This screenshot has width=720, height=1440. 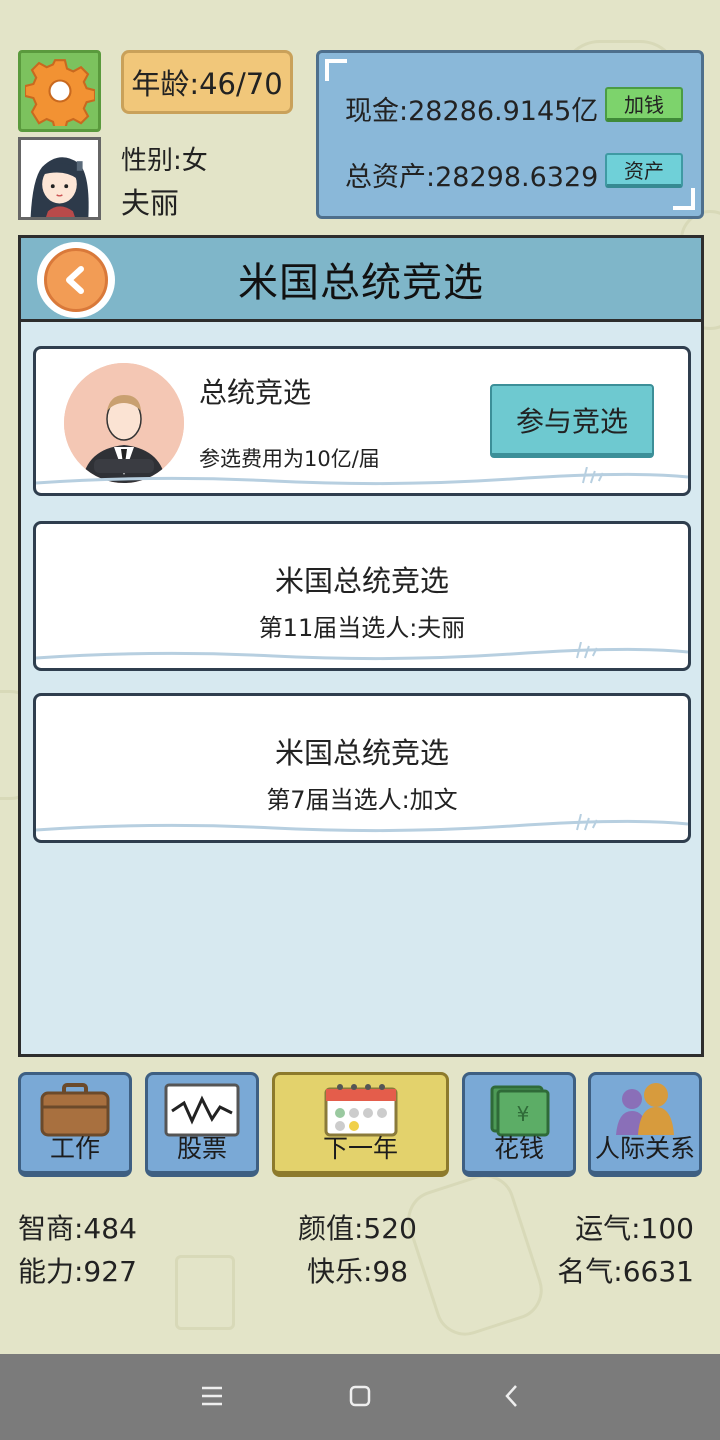 I want to click on result-card: 米国总统竞选 第11届当选人:夫丽, so click(x=362, y=596).